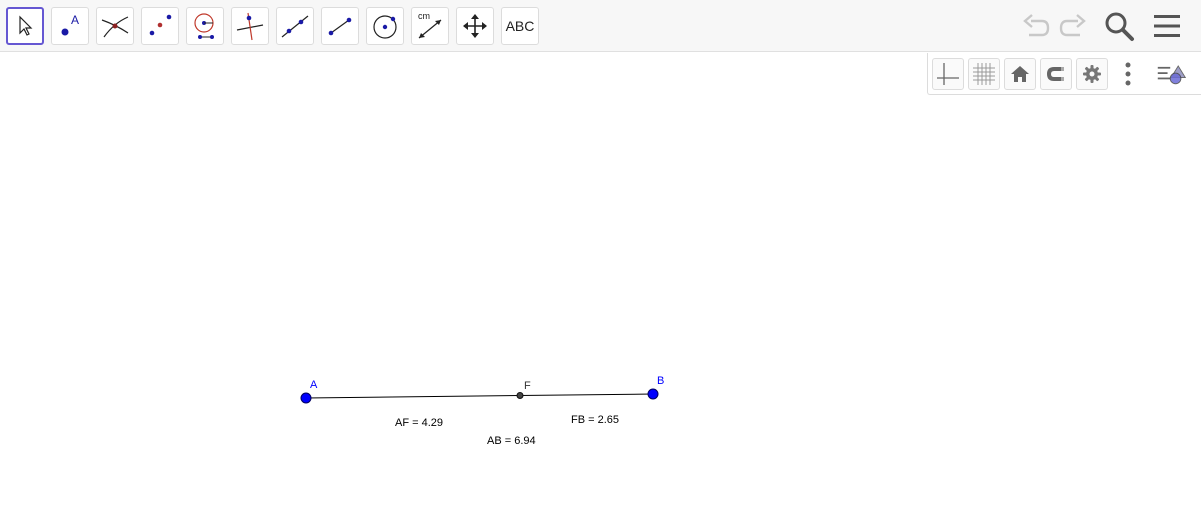 The height and width of the screenshot is (505, 1201). I want to click on segment-tool-button, so click(340, 26).